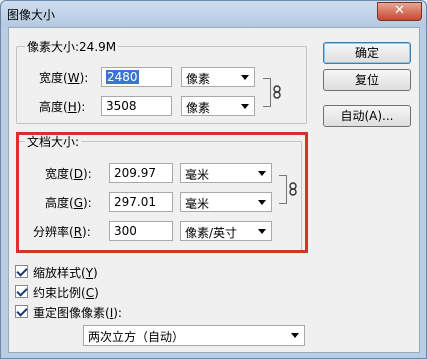 Image resolution: width=427 pixels, height=359 pixels. What do you see at coordinates (367, 80) in the screenshot?
I see `reset-button: 复位` at bounding box center [367, 80].